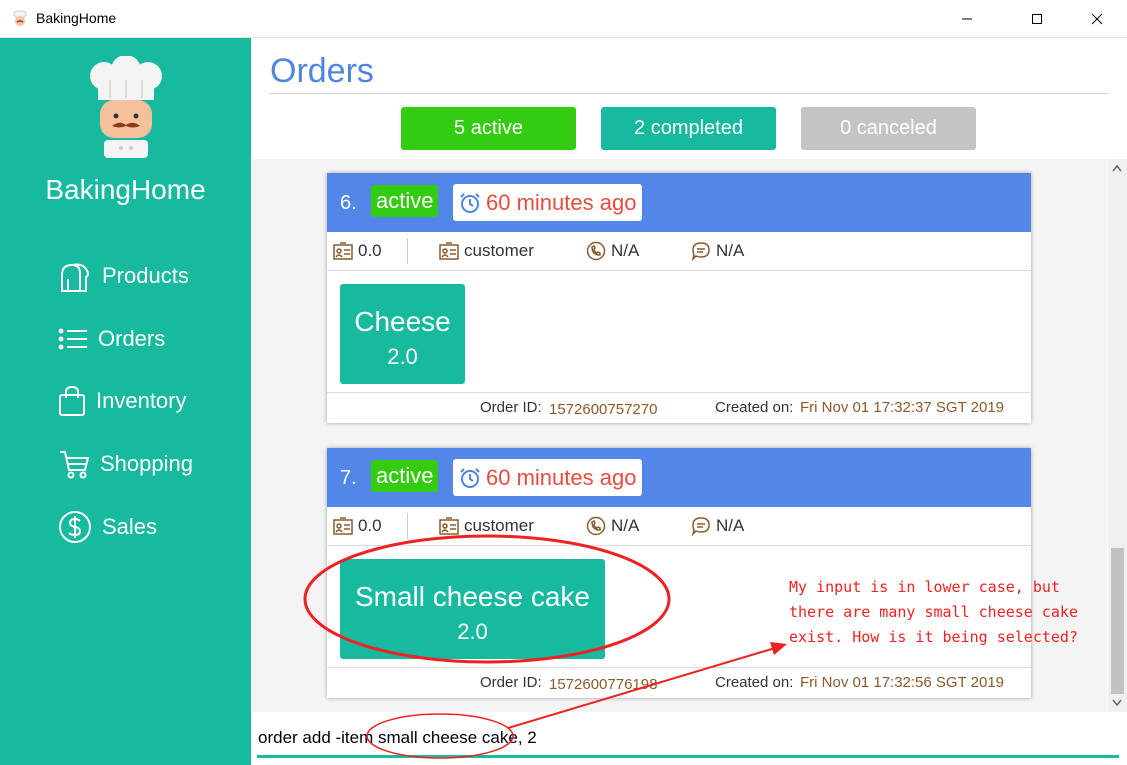  Describe the element at coordinates (125, 189) in the screenshot. I see `brand-name: BakingHome` at that location.